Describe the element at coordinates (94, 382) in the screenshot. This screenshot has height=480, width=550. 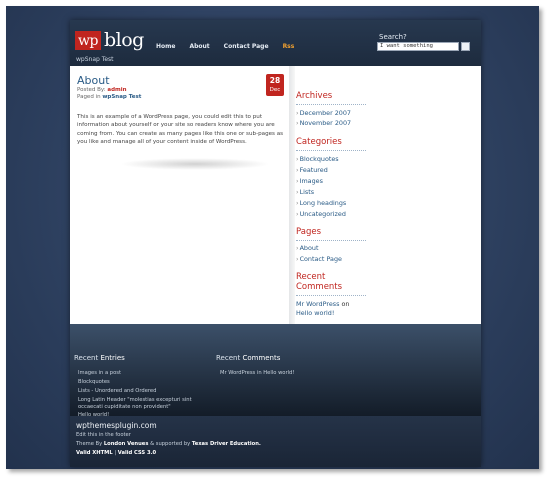
I see `recent-entry: Blockquotes` at that location.